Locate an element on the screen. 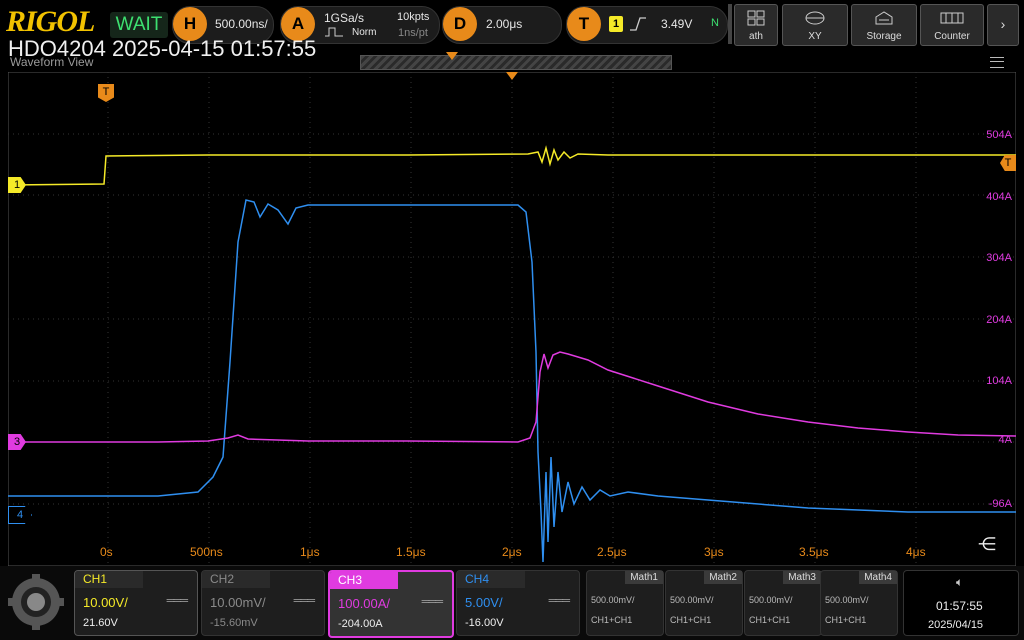  math3-formula: CH1+CH1 is located at coordinates (770, 620).